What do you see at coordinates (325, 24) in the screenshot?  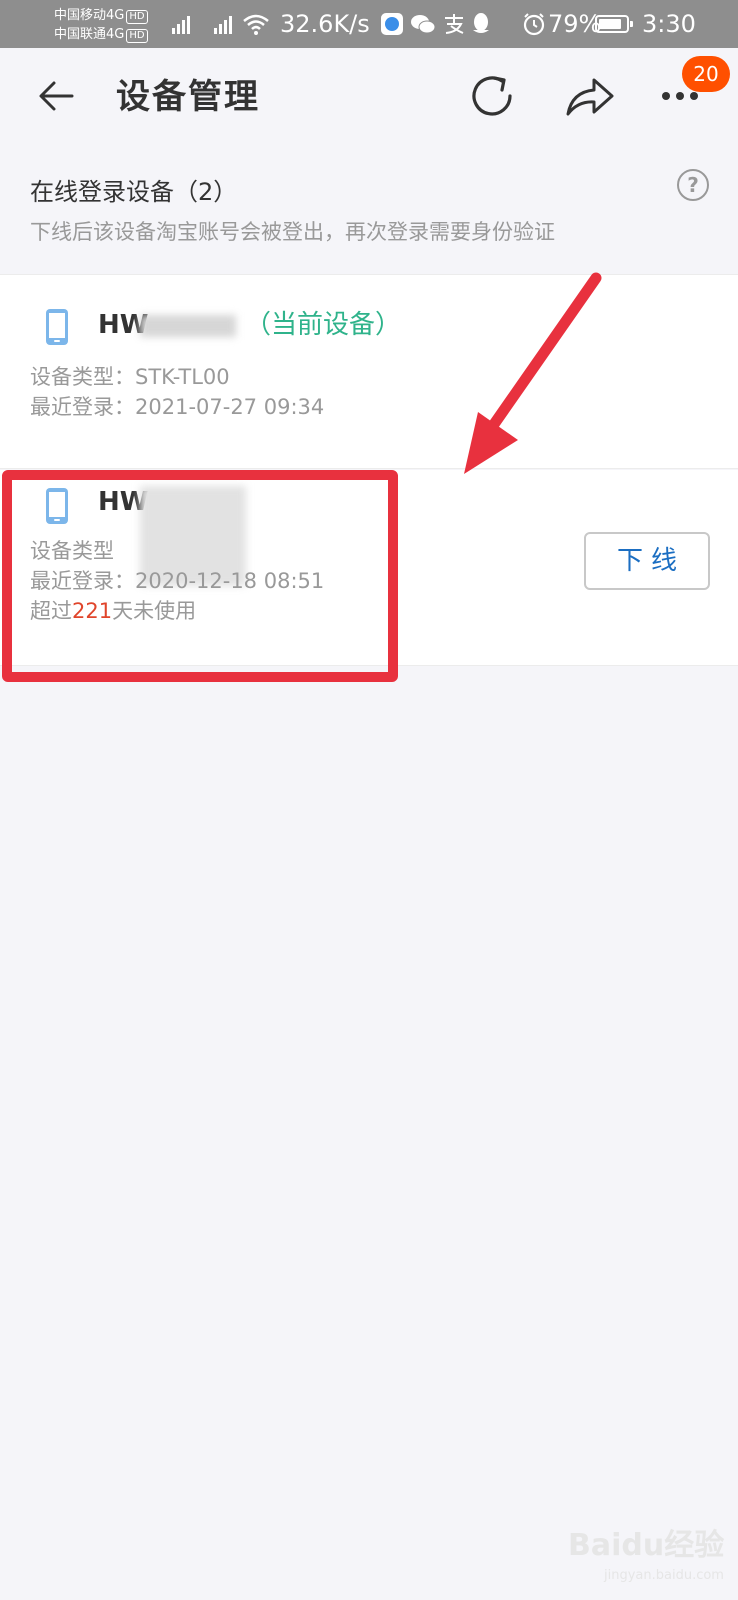 I see `net-speed: 32.6K/s` at bounding box center [325, 24].